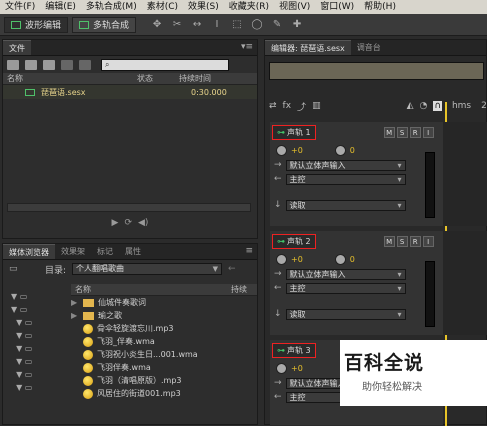 This screenshot has width=487, height=426. What do you see at coordinates (104, 24) in the screenshot?
I see `multitrack-mode-button: 多轨合成` at bounding box center [104, 24].